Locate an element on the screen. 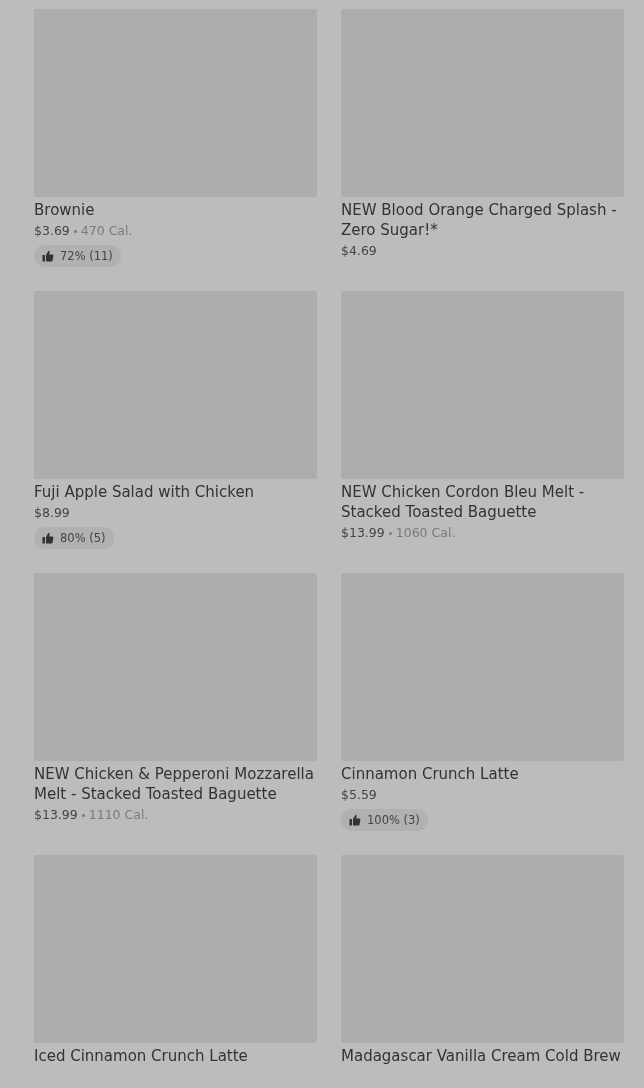 This screenshot has height=1088, width=644. item-price: $8.99 is located at coordinates (52, 513).